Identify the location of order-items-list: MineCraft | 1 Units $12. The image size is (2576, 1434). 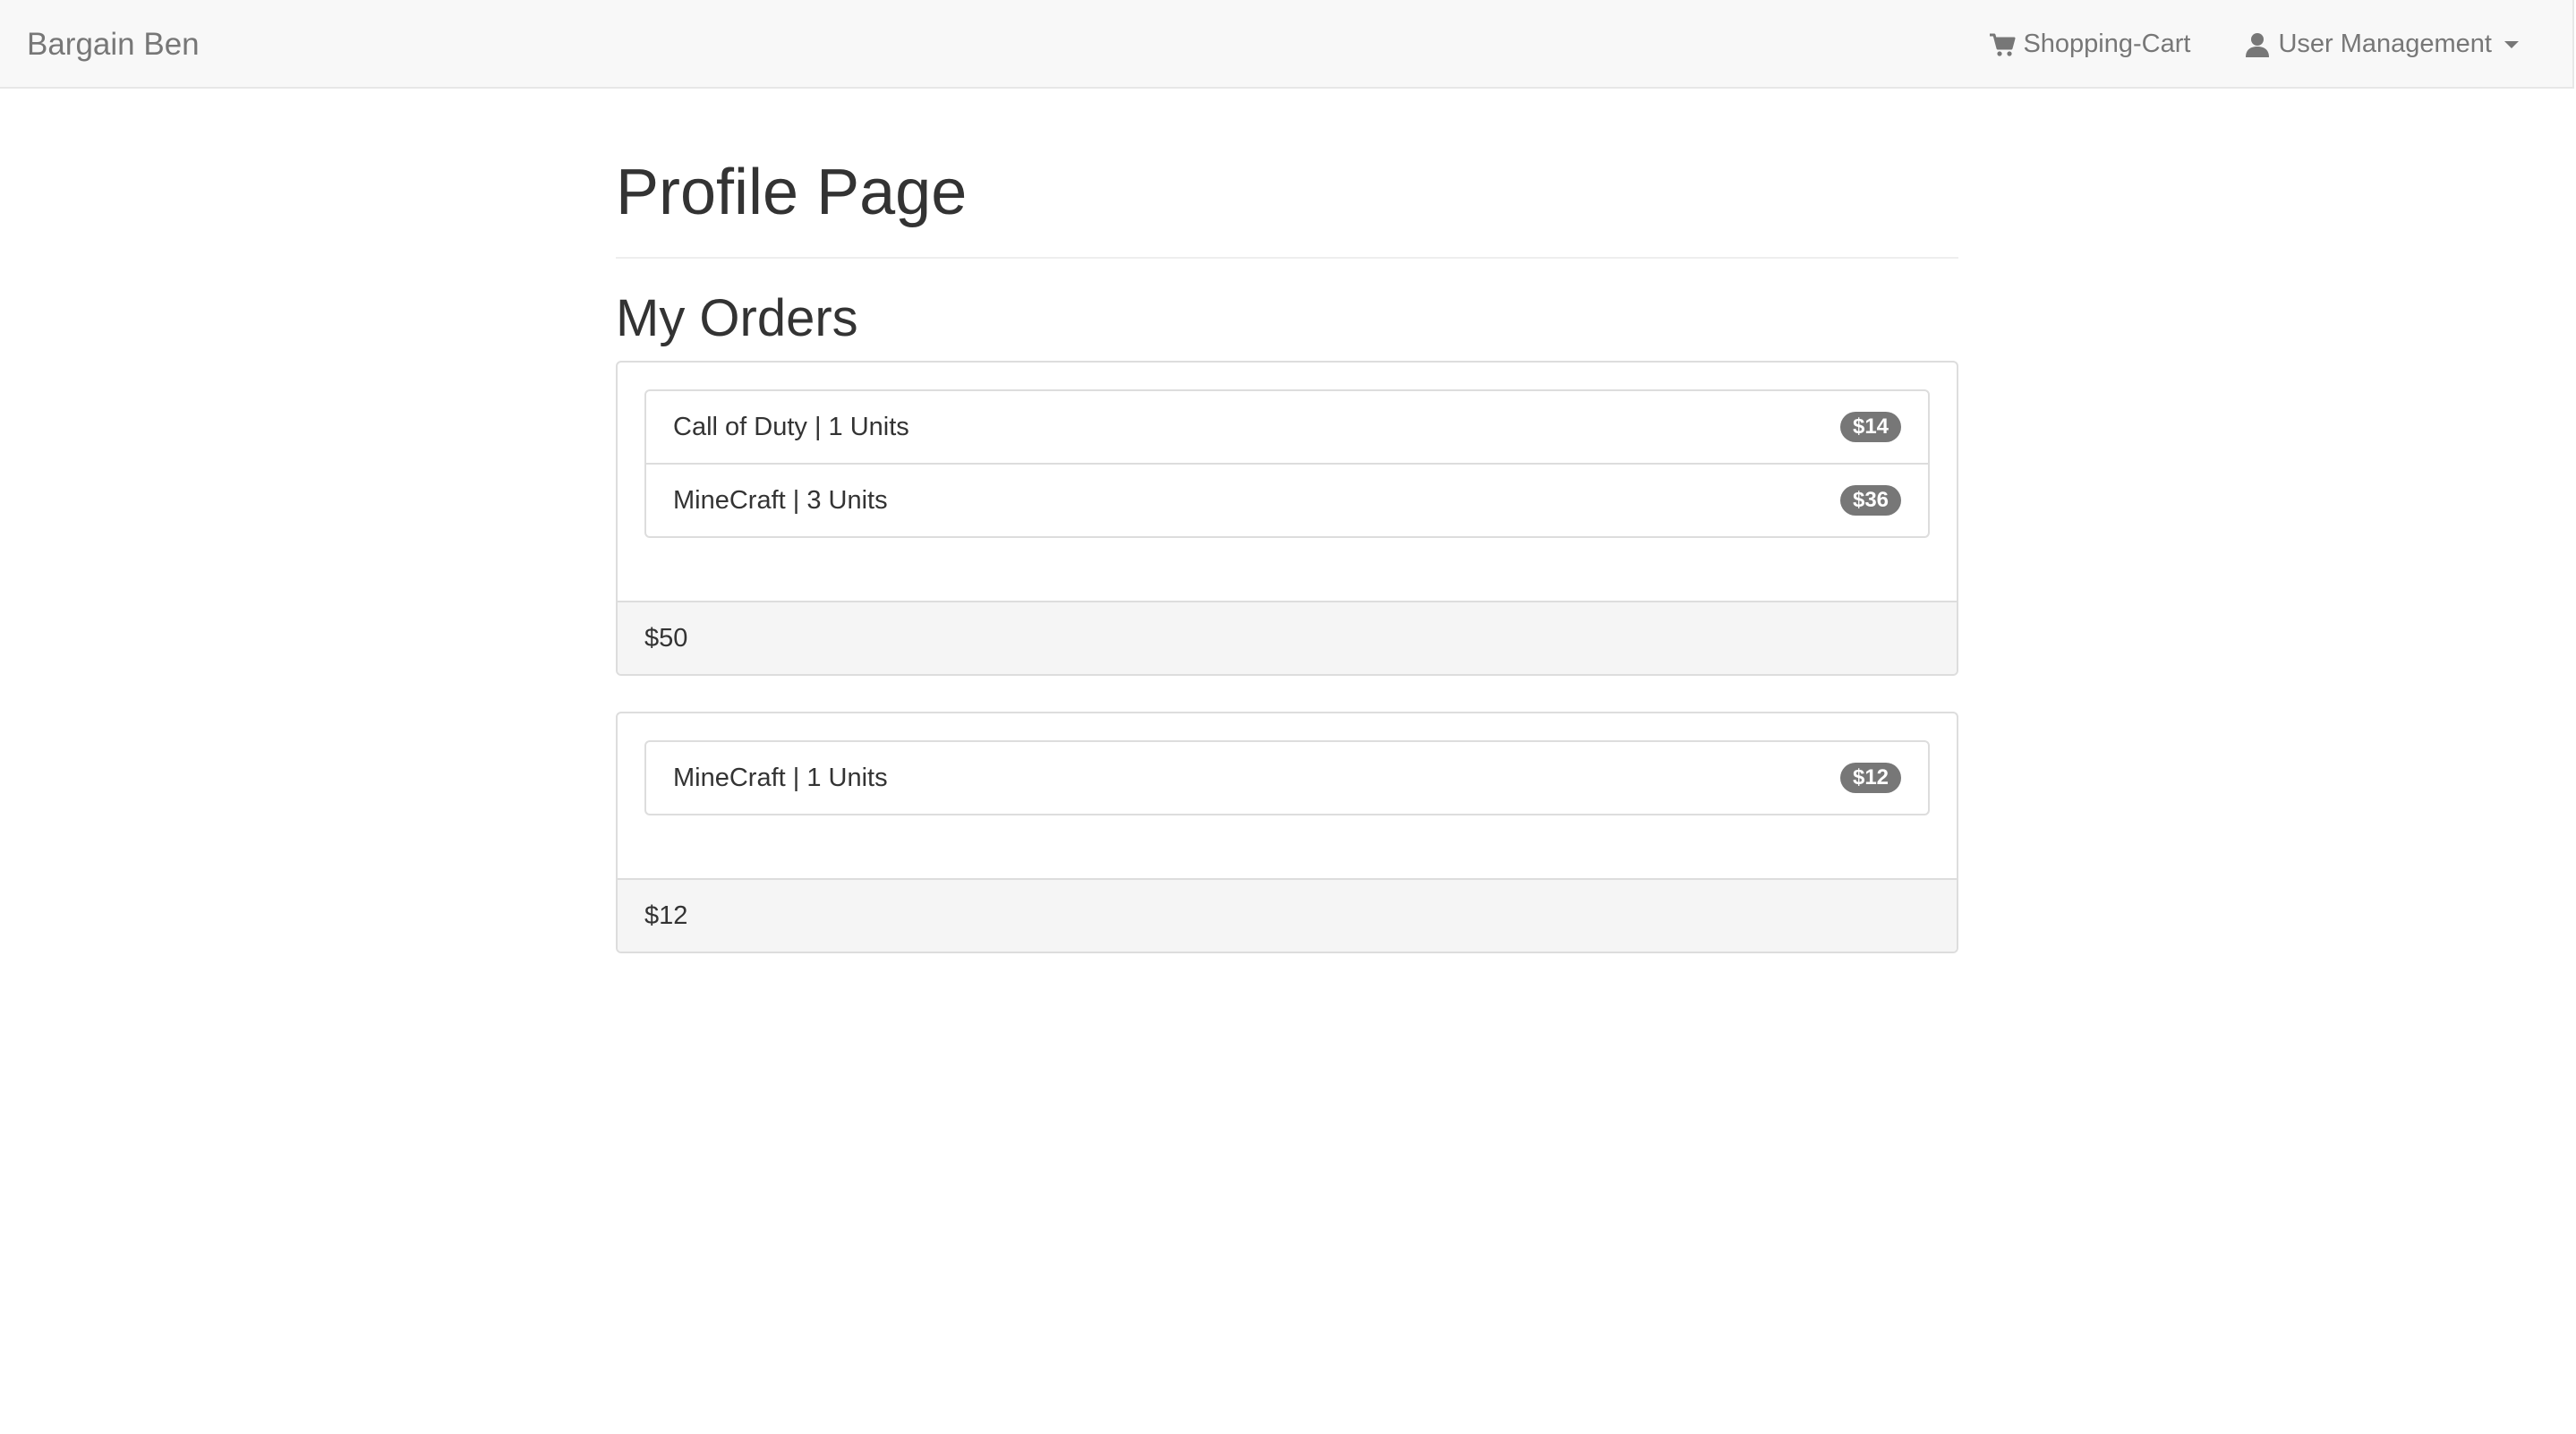
(1287, 777).